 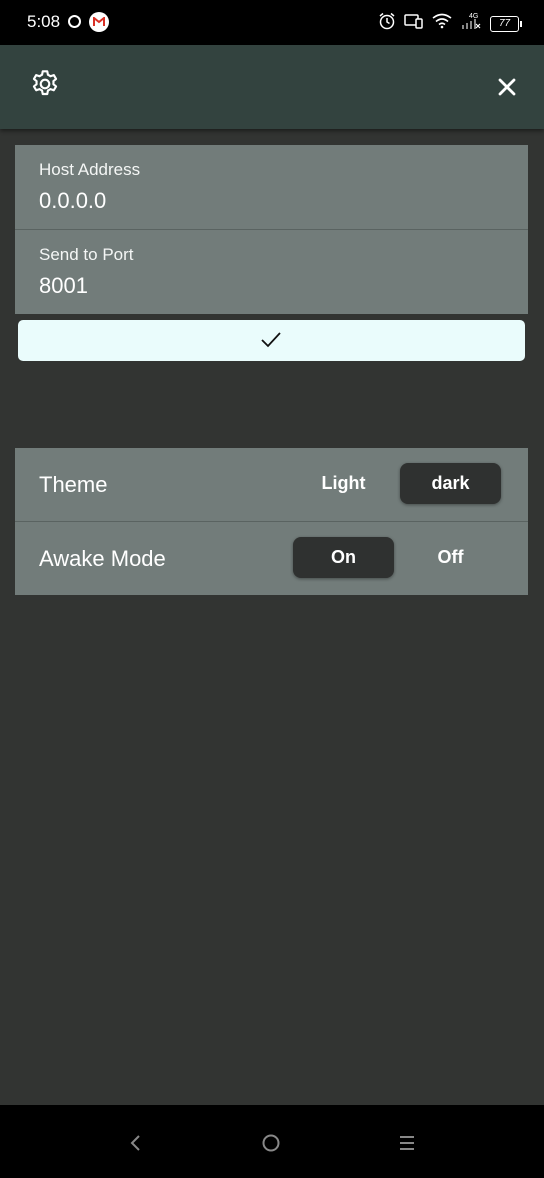 I want to click on recents-icon, so click(x=407, y=1143).